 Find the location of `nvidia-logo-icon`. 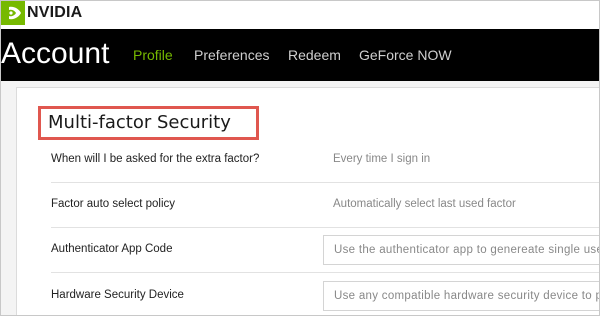

nvidia-logo-icon is located at coordinates (13, 13).